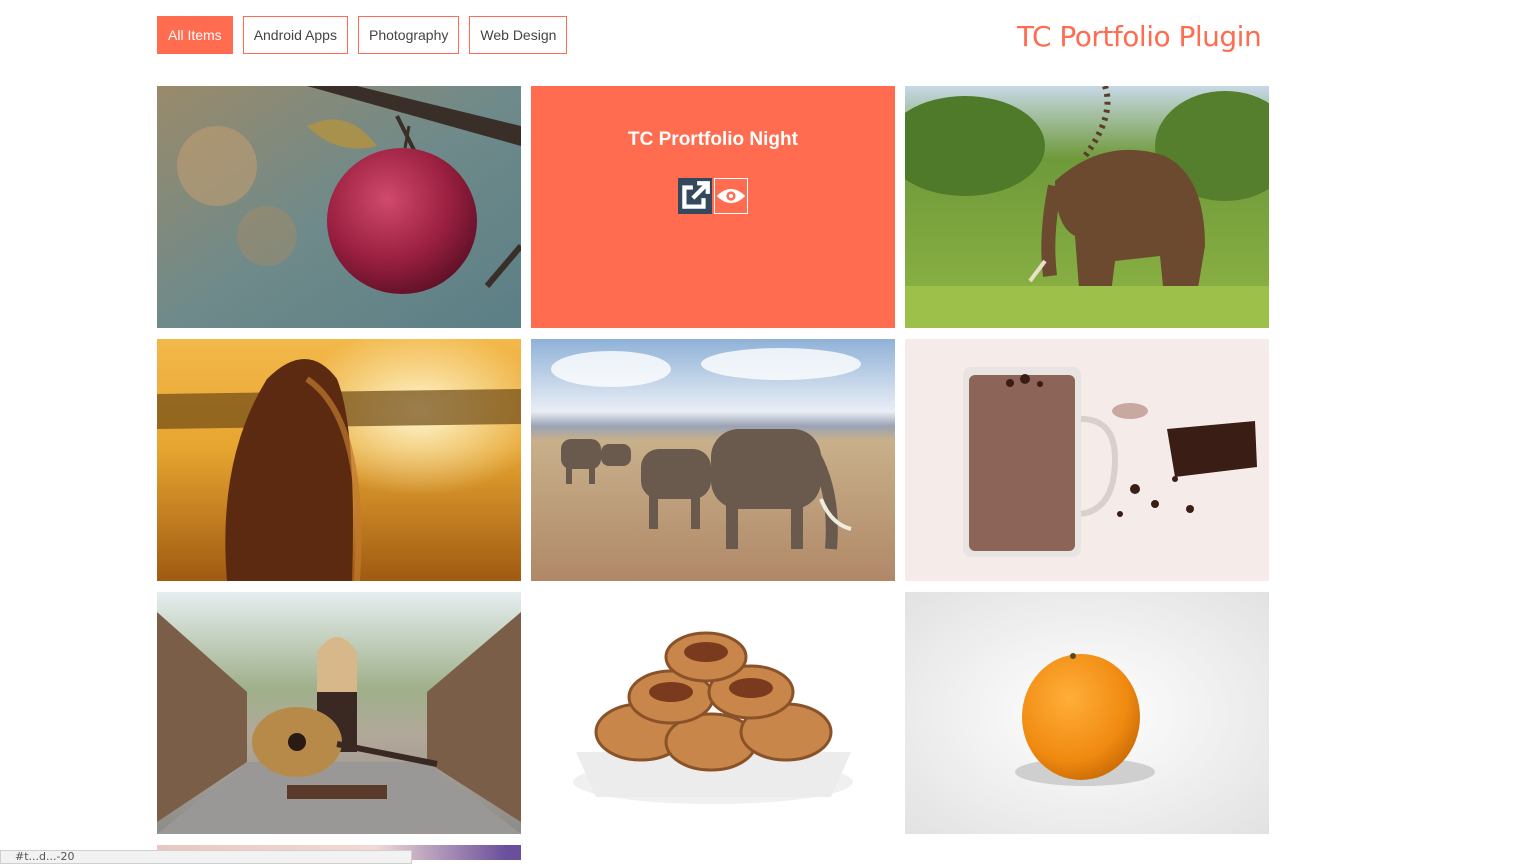 This screenshot has height=864, width=1537. I want to click on external-link-button, so click(695, 196).